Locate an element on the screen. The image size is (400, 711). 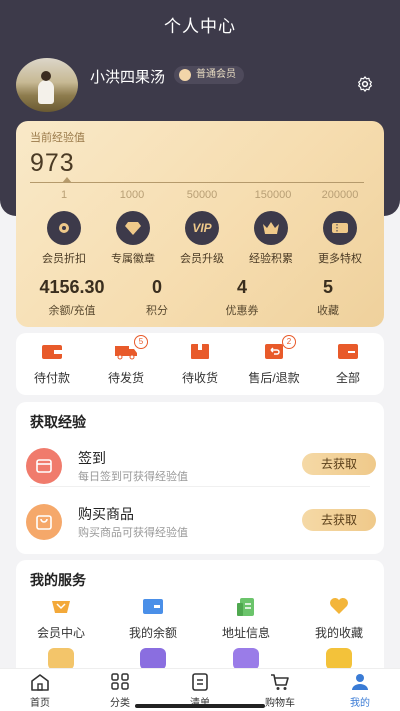
bag-icon is located at coordinates (44, 522).